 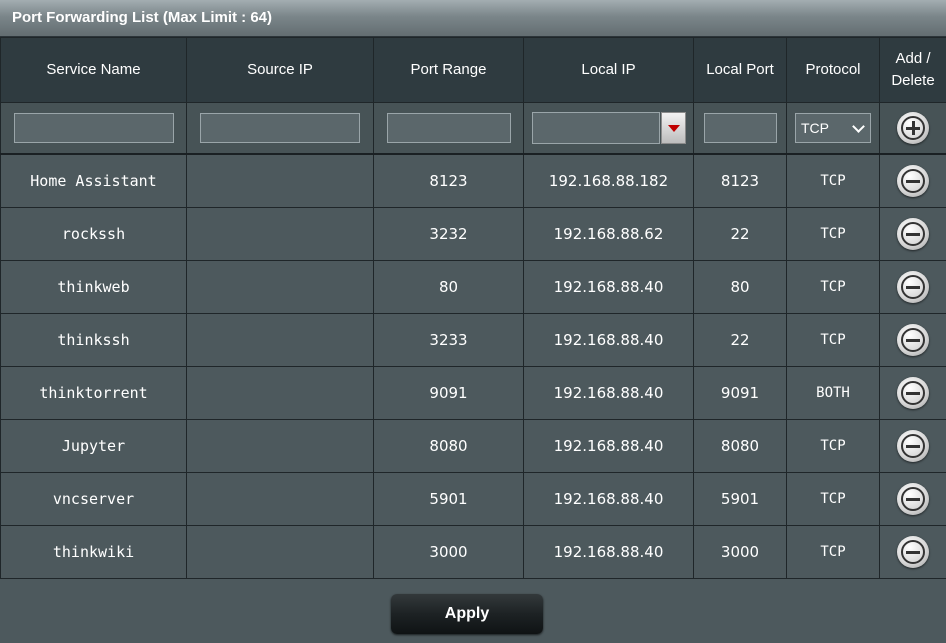 What do you see at coordinates (448, 180) in the screenshot?
I see `cell-port-range: 8123` at bounding box center [448, 180].